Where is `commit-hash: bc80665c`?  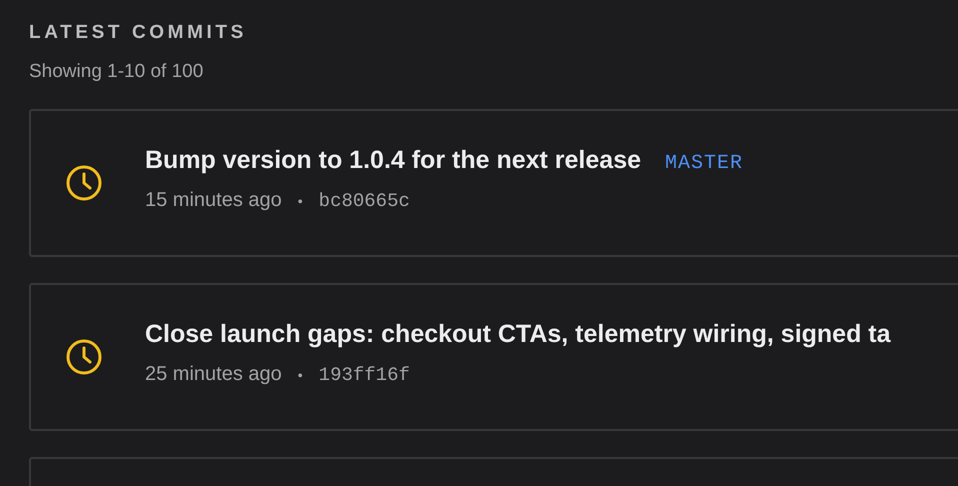 commit-hash: bc80665c is located at coordinates (364, 201).